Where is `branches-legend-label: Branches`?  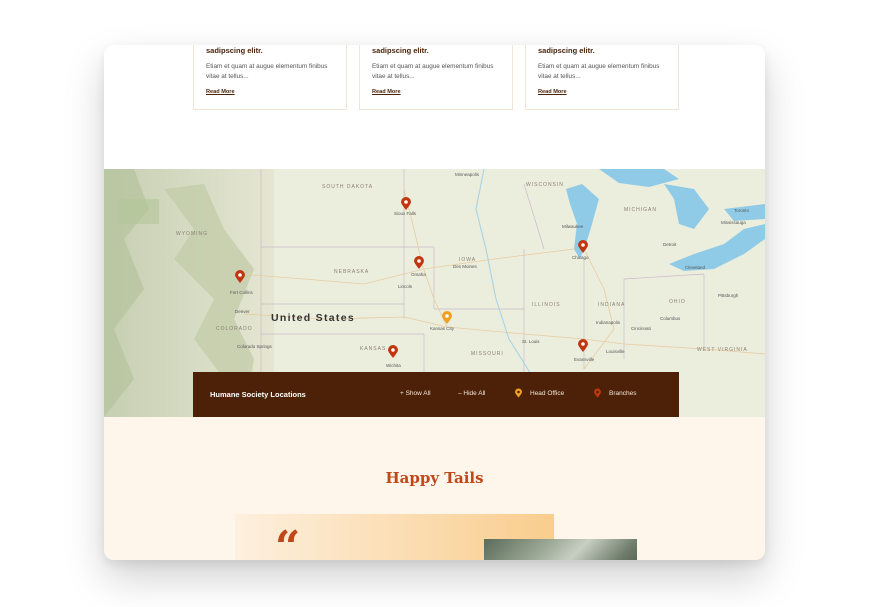
branches-legend-label: Branches is located at coordinates (622, 393).